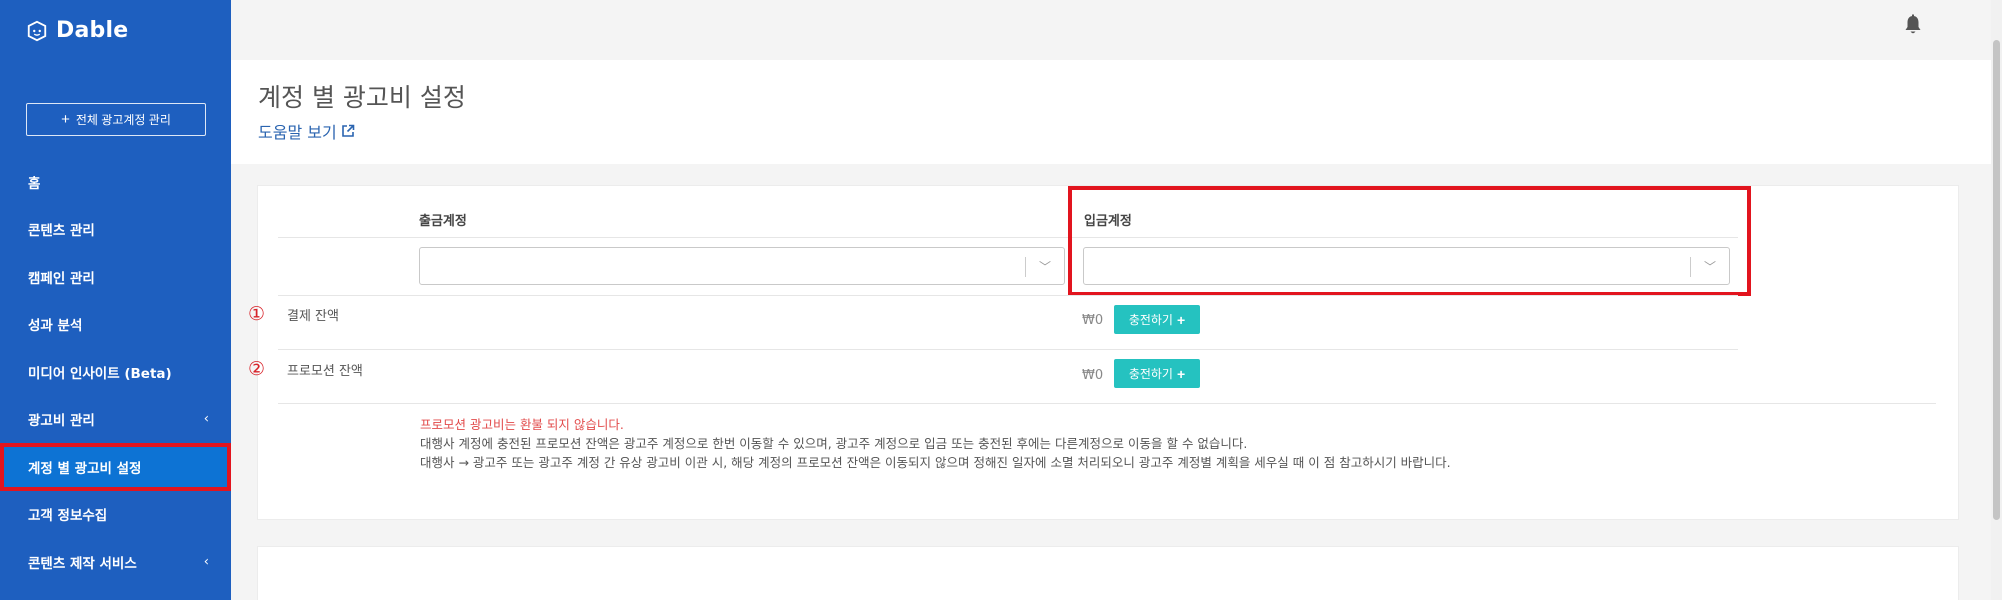 The width and height of the screenshot is (2002, 600). What do you see at coordinates (61, 421) in the screenshot?
I see `sidebar-item-label: 광고비 관리` at bounding box center [61, 421].